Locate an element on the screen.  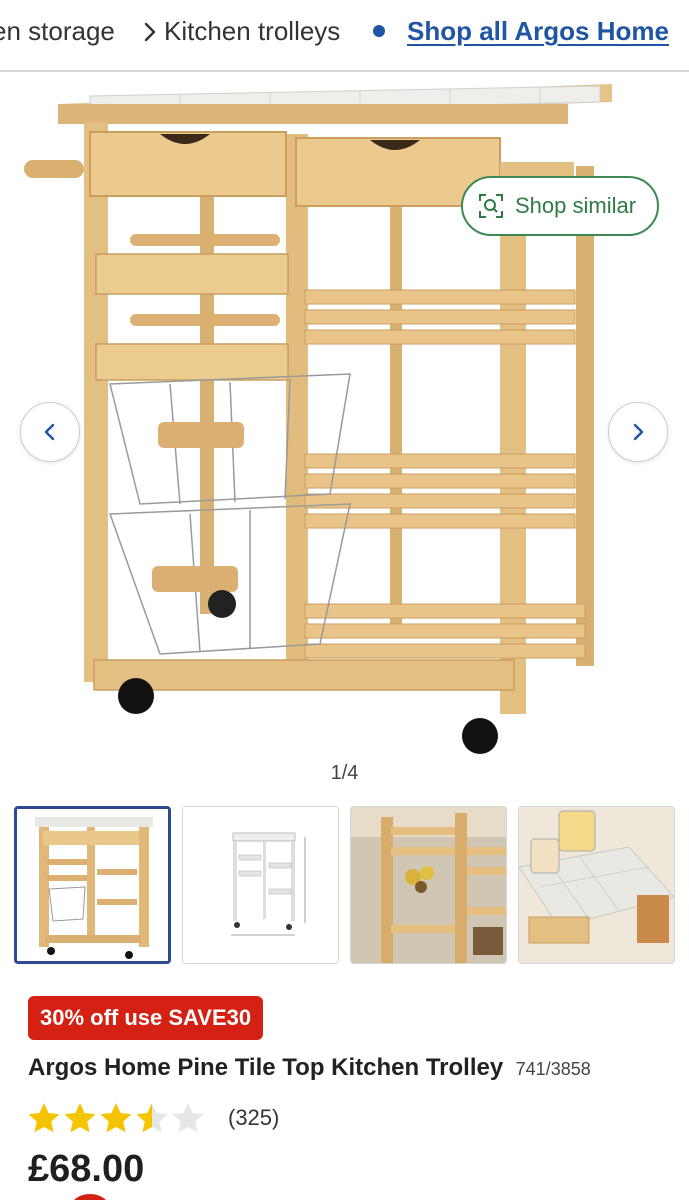
thumbnail-strip is located at coordinates (344, 885).